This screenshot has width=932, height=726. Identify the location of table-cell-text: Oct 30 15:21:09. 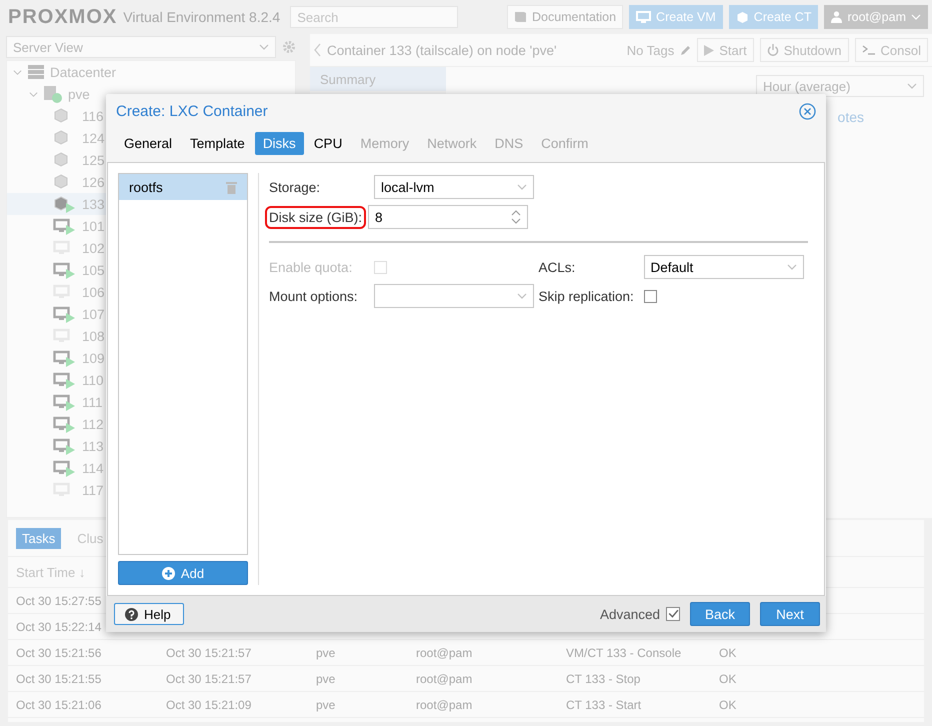
(209, 705).